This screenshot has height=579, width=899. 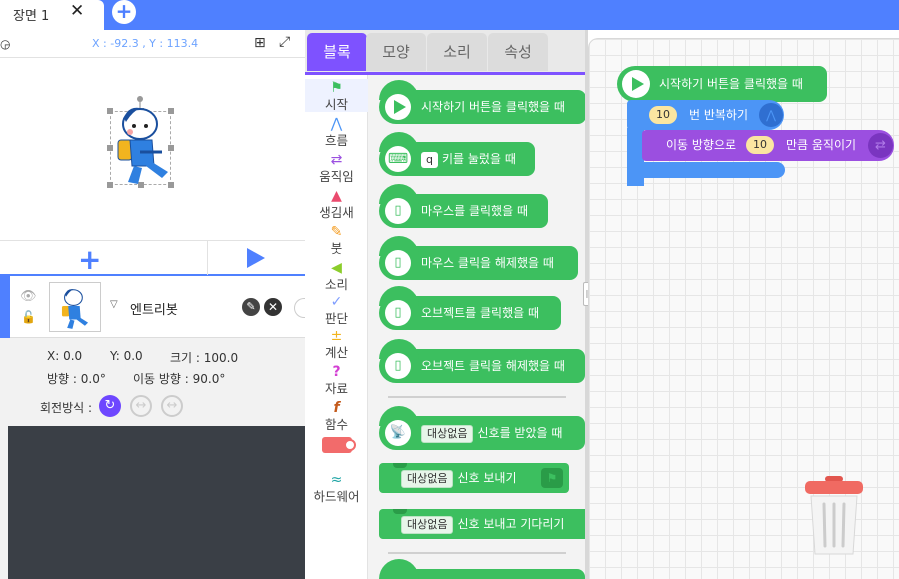 I want to click on block-send-signal-and-wait: 대상없음 신호 보내고 기다리기, so click(x=482, y=524).